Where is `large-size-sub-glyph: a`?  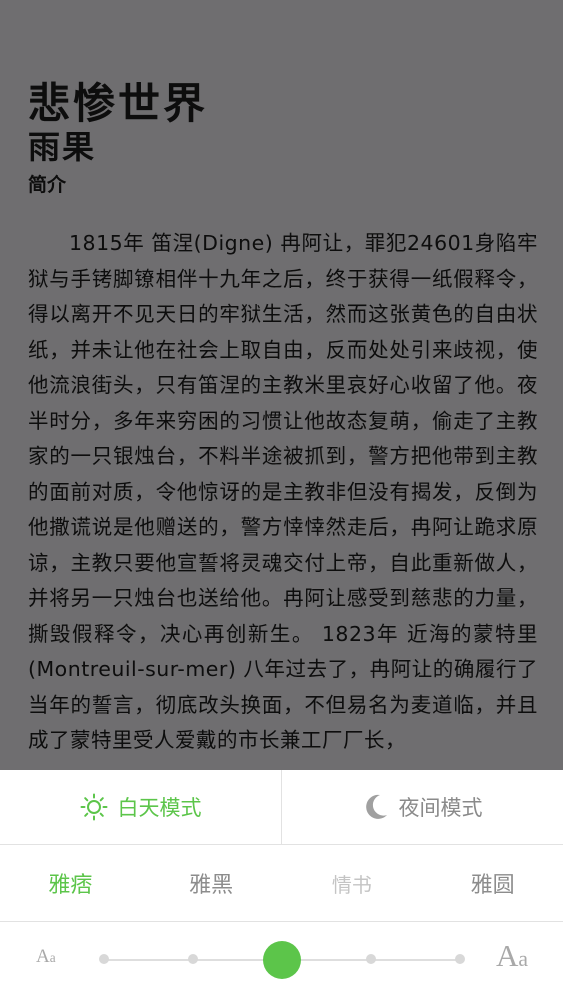 large-size-sub-glyph: a is located at coordinates (523, 959).